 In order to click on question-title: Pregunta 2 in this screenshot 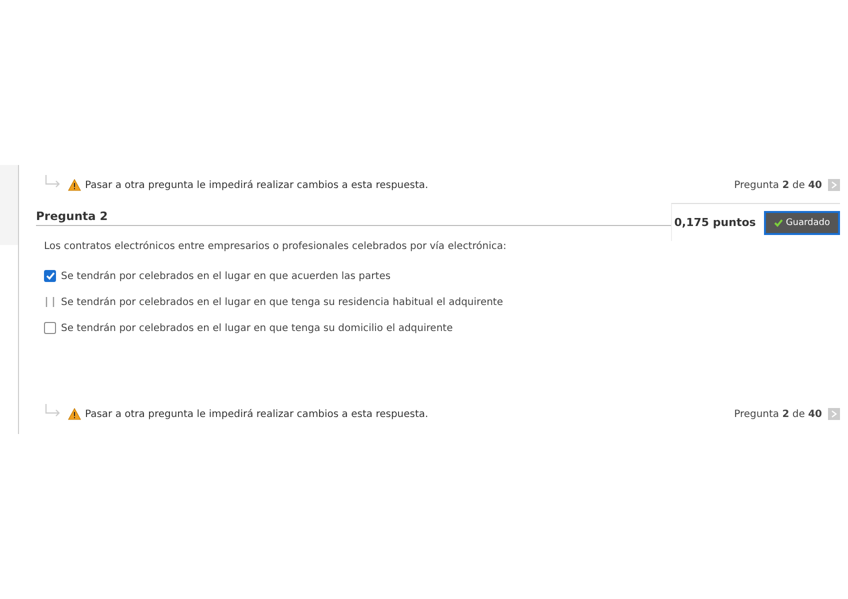, I will do `click(354, 215)`.